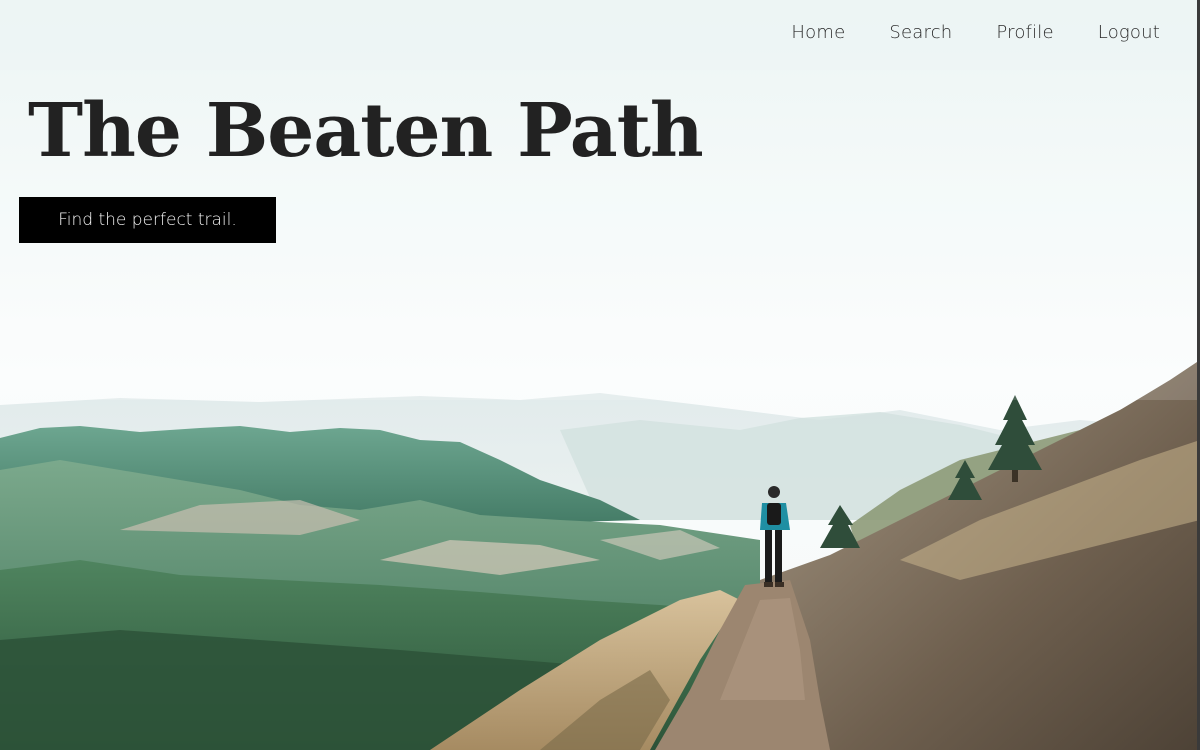 The width and height of the screenshot is (1200, 750). I want to click on site-title: The Beaten Path, so click(366, 131).